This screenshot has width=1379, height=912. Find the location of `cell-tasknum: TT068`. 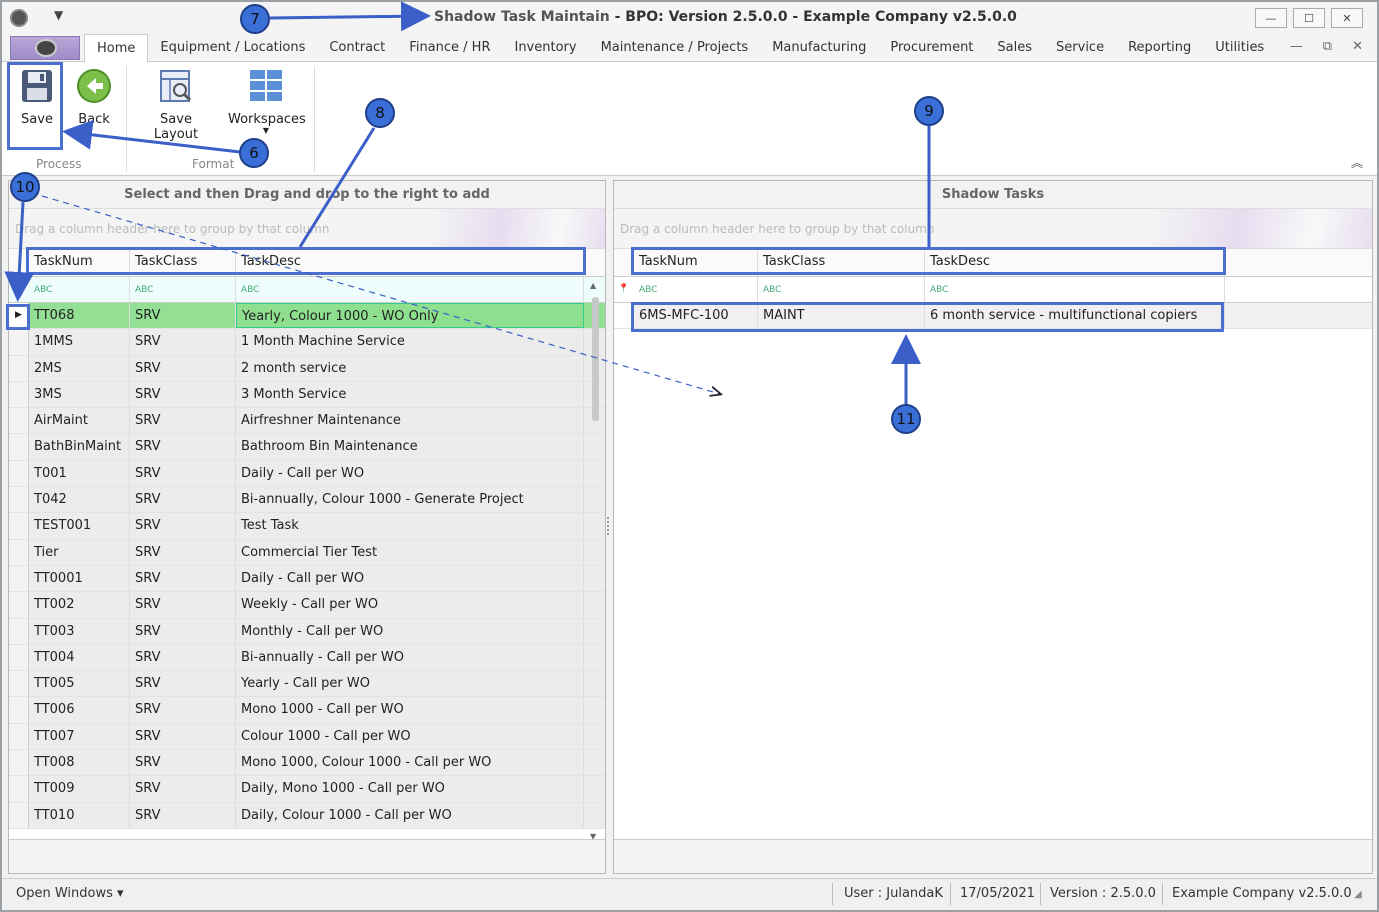

cell-tasknum: TT068 is located at coordinates (79, 316).